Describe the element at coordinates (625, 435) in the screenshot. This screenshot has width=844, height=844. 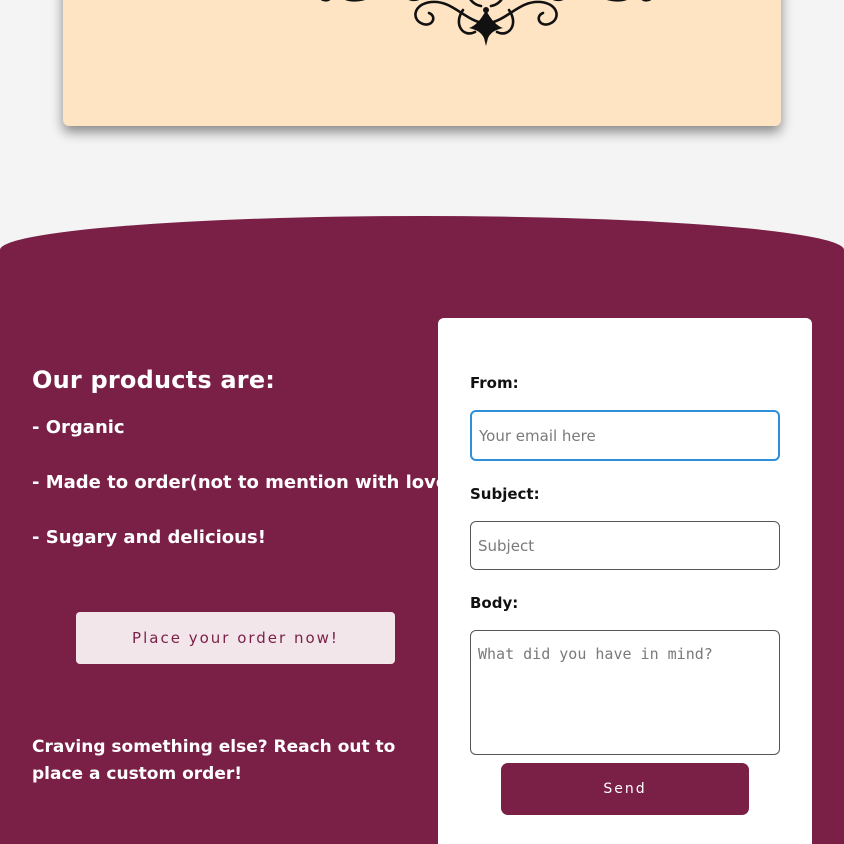
I see `email-field` at that location.